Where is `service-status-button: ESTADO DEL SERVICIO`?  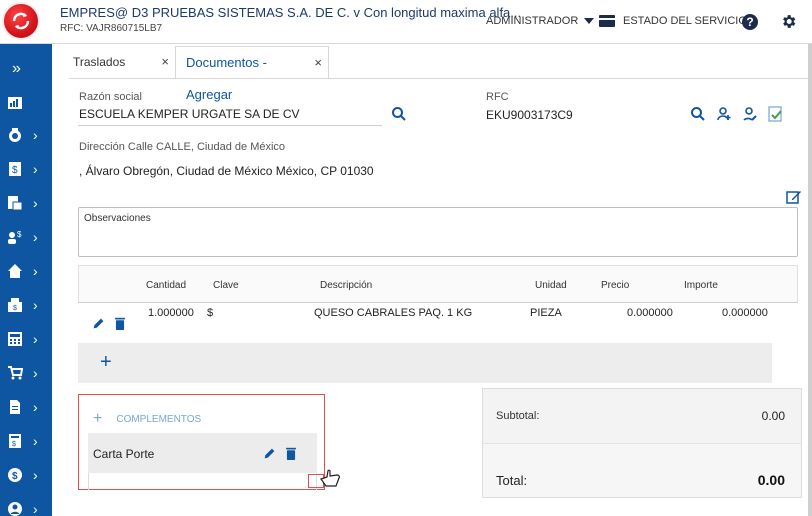 service-status-button: ESTADO DEL SERVICIO is located at coordinates (673, 21).